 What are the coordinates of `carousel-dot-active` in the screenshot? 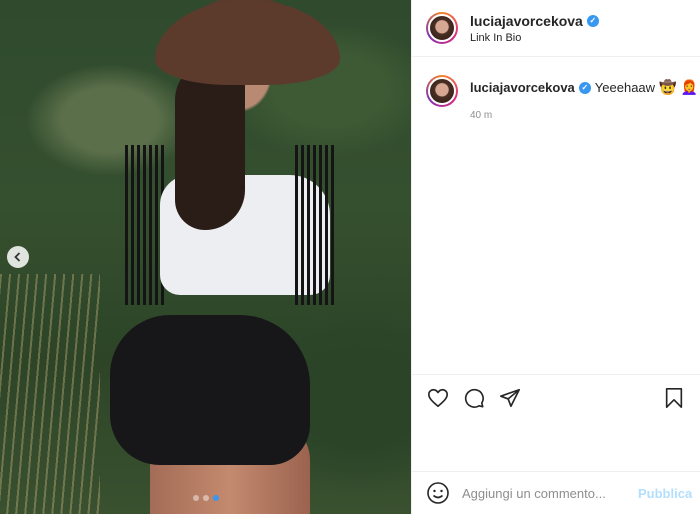 It's located at (216, 498).